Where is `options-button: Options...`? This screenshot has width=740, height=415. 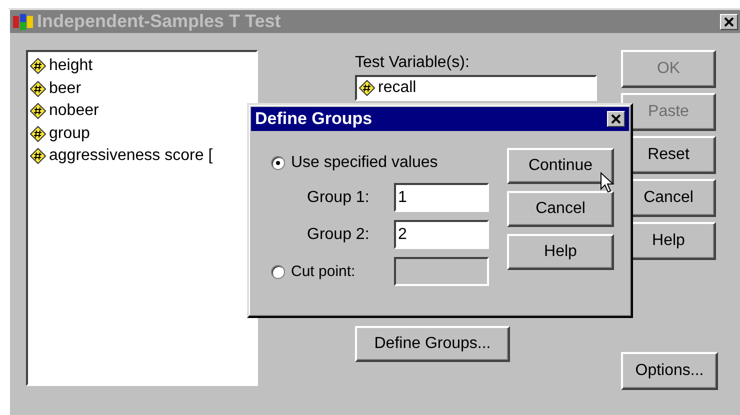 options-button: Options... is located at coordinates (669, 371).